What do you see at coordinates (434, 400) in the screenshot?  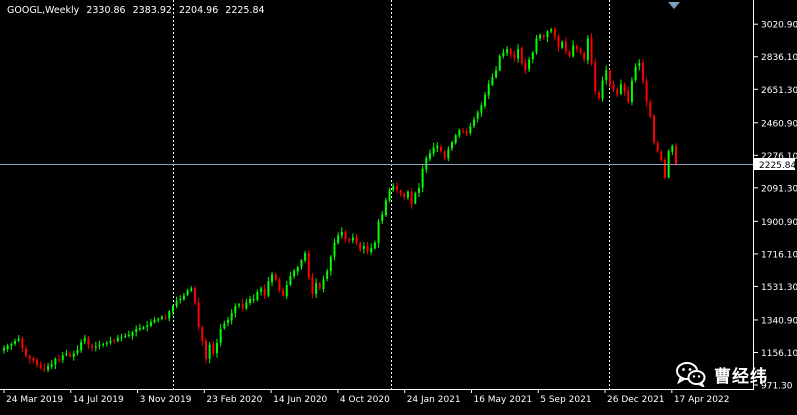 I see `x-tick-label: 24 Jan 2021` at bounding box center [434, 400].